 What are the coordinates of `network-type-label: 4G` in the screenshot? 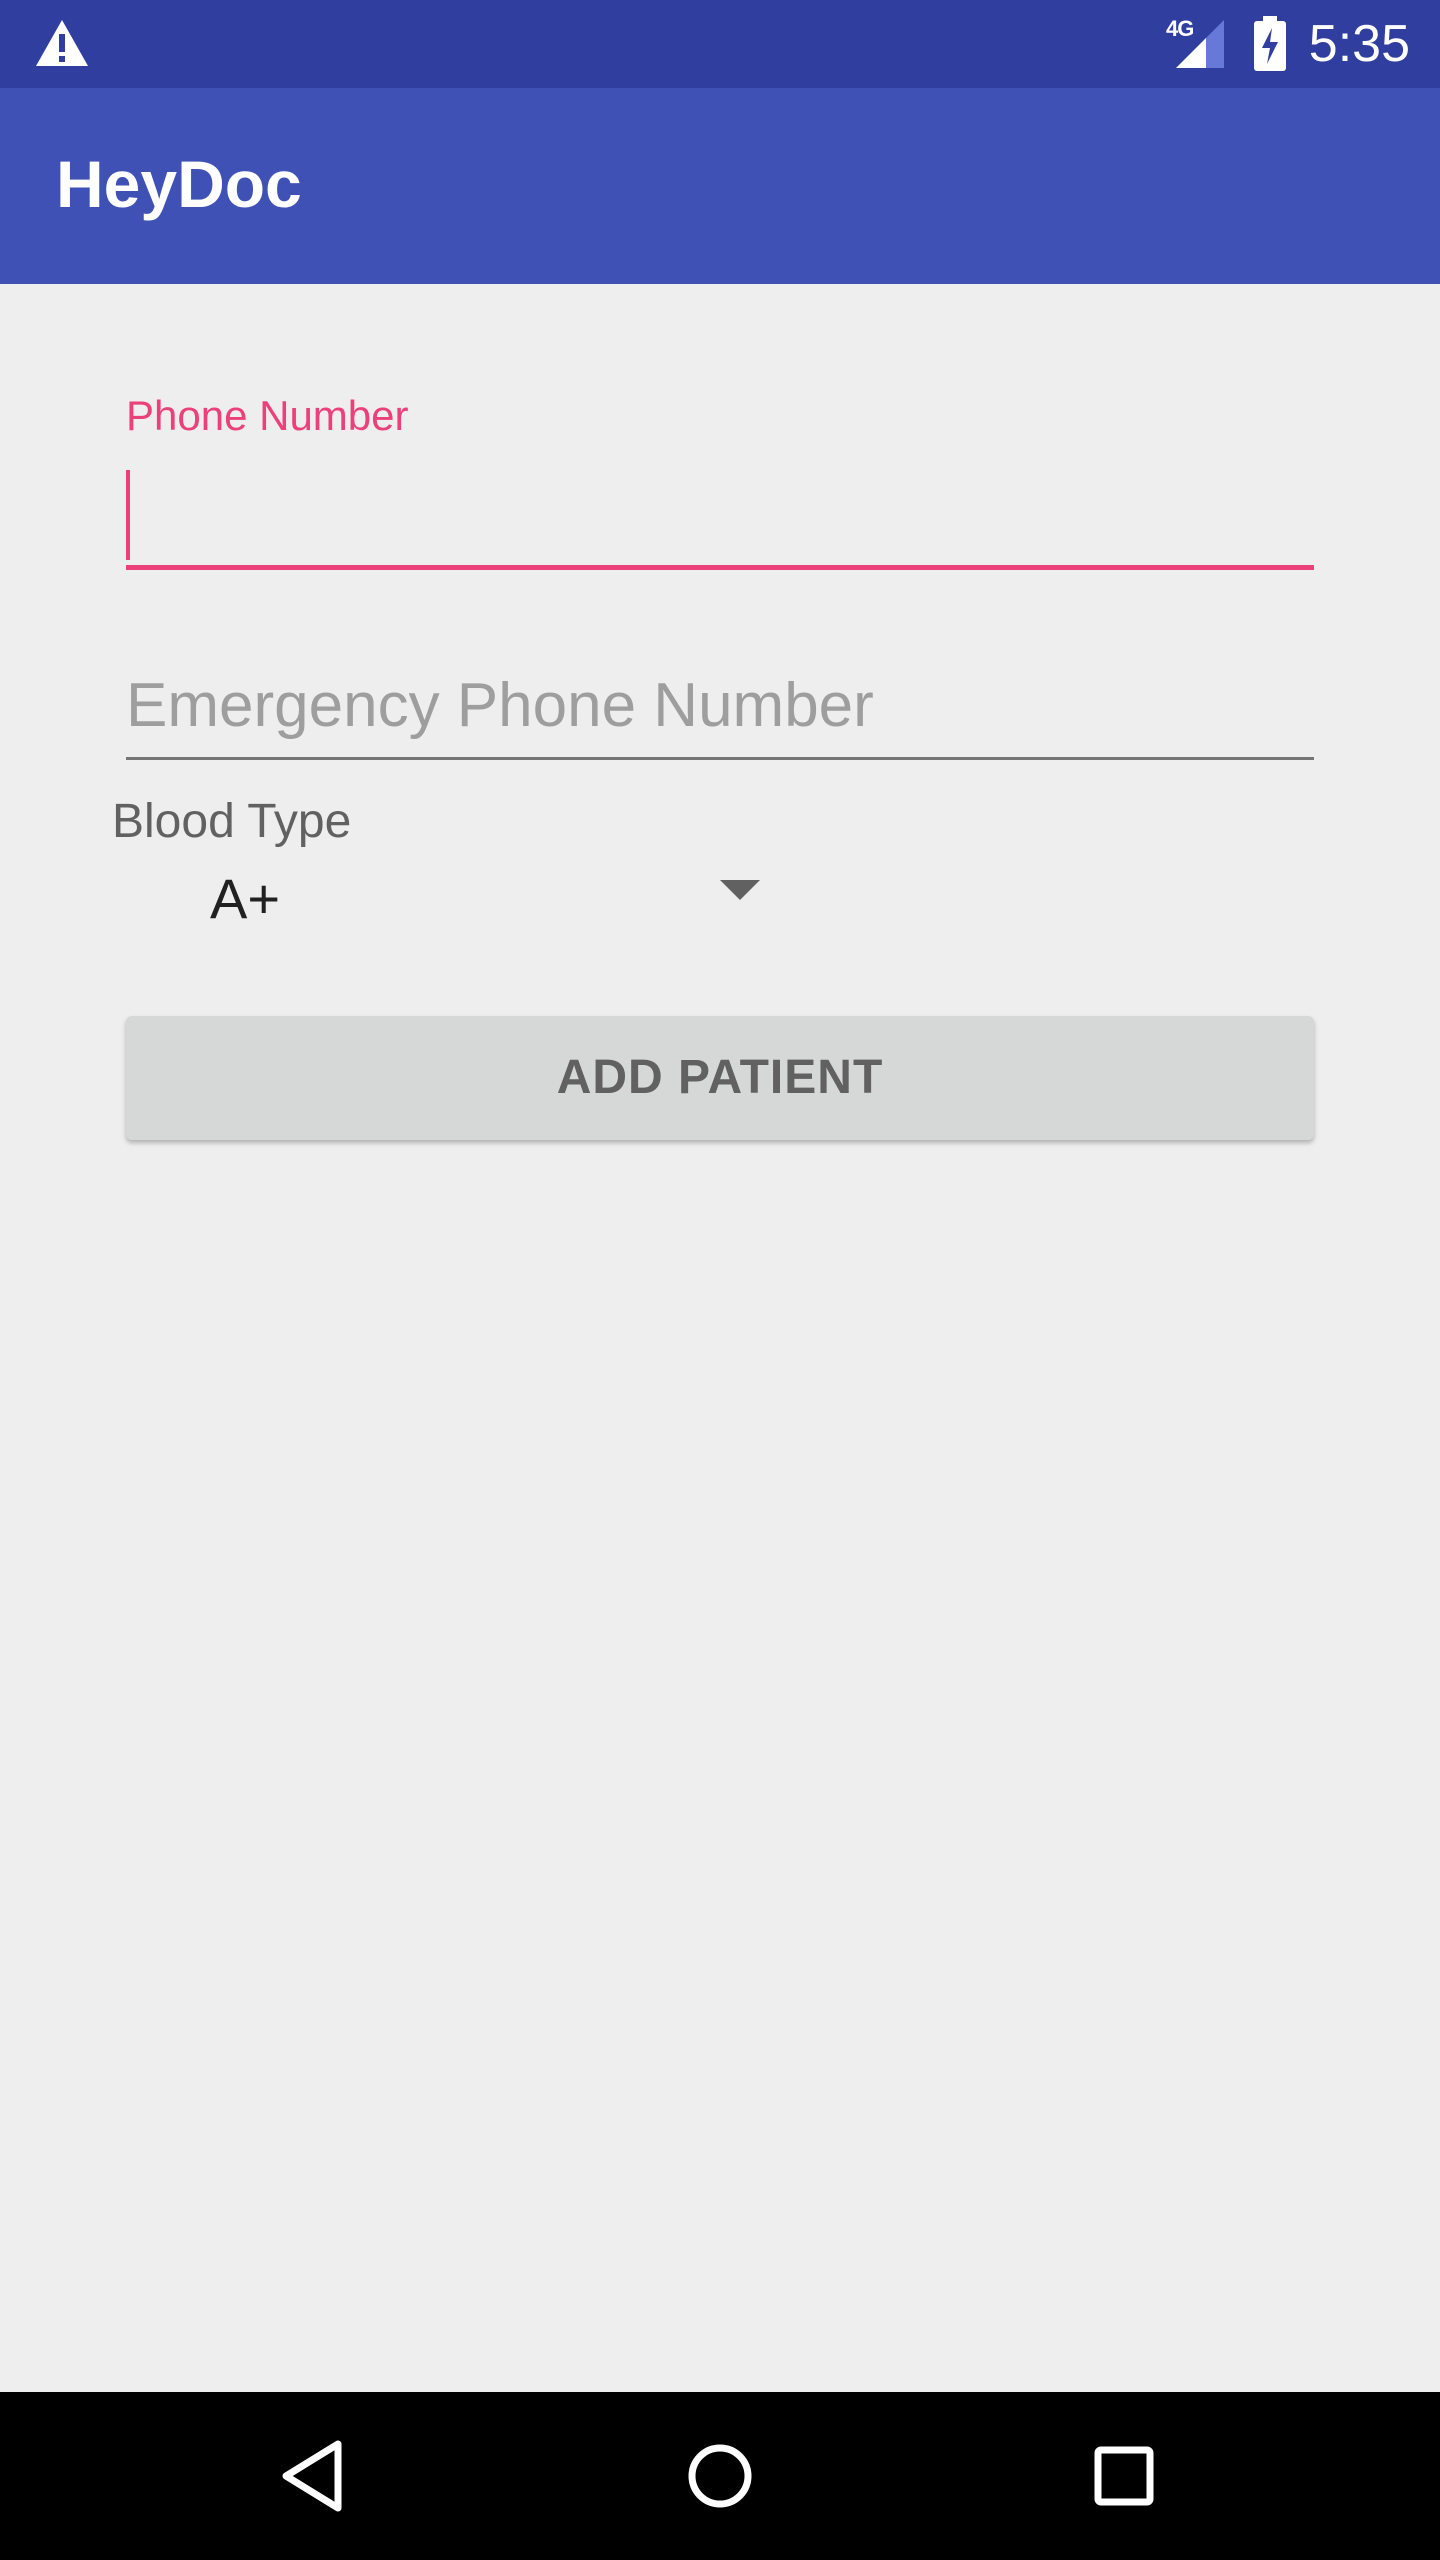 It's located at (1180, 28).